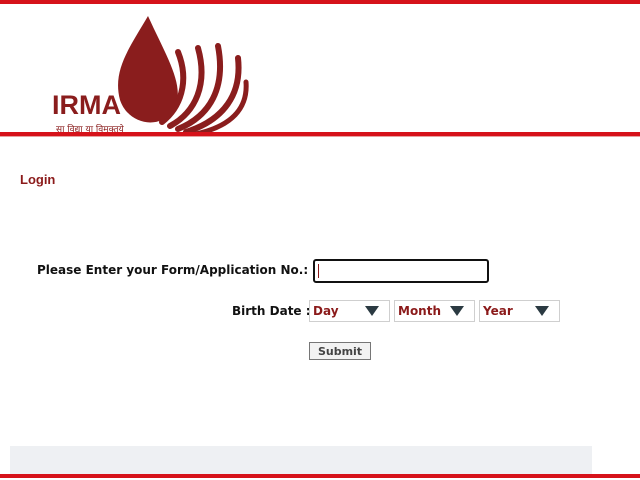  Describe the element at coordinates (86, 105) in the screenshot. I see `logo-wordmark: IRMA` at that location.